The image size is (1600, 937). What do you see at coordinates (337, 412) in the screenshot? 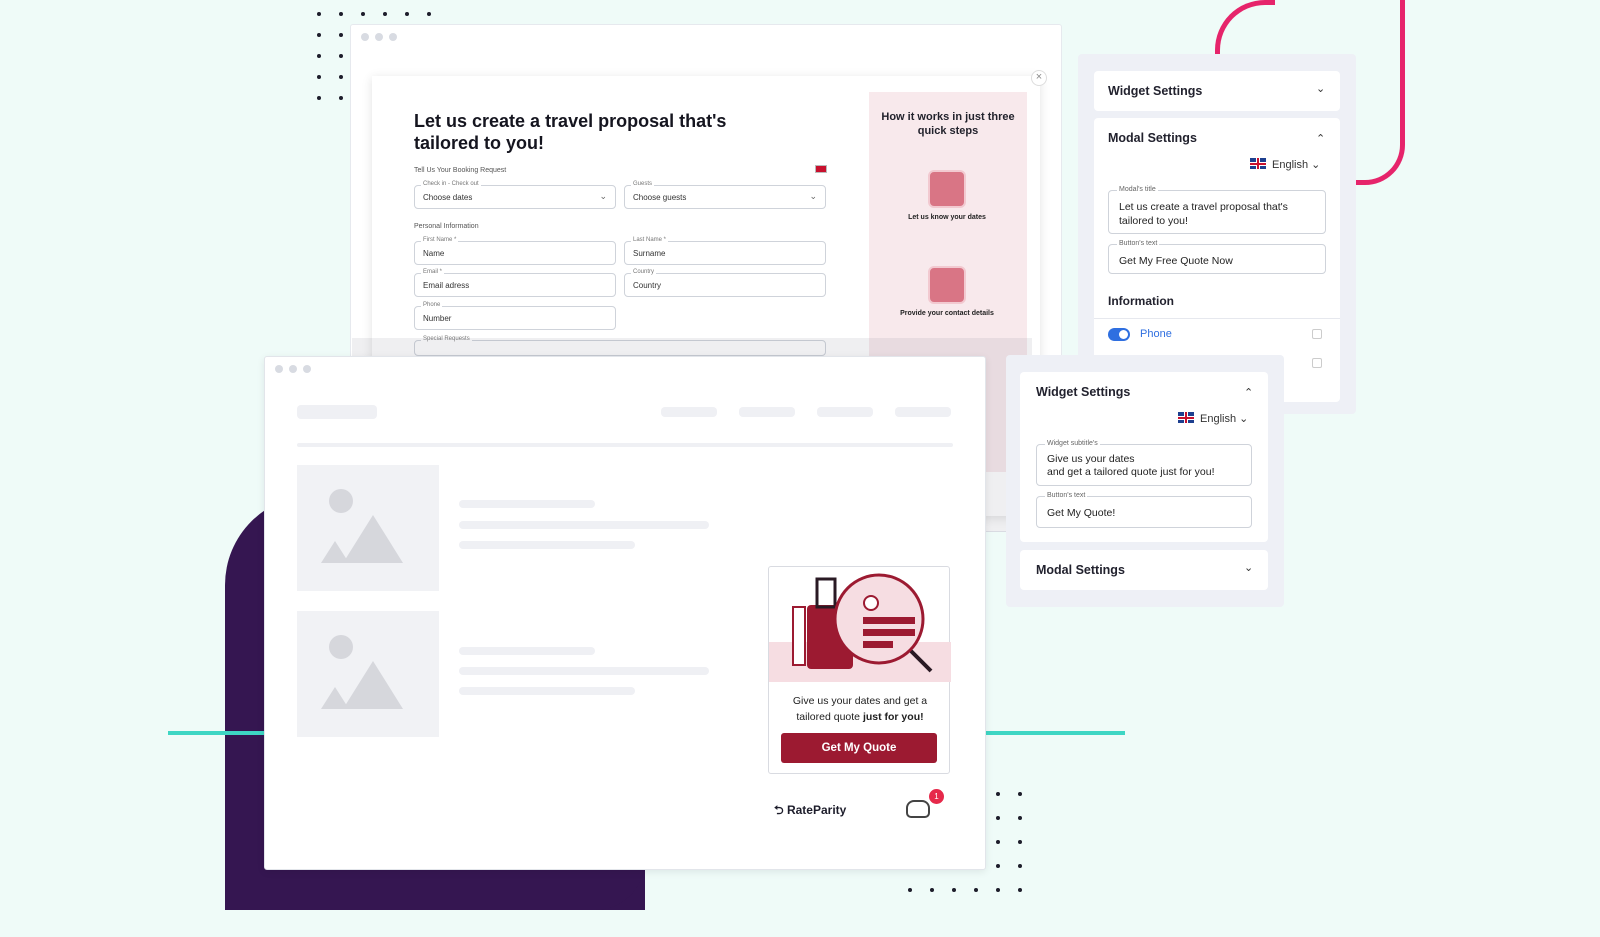
I see `skeleton-logo` at bounding box center [337, 412].